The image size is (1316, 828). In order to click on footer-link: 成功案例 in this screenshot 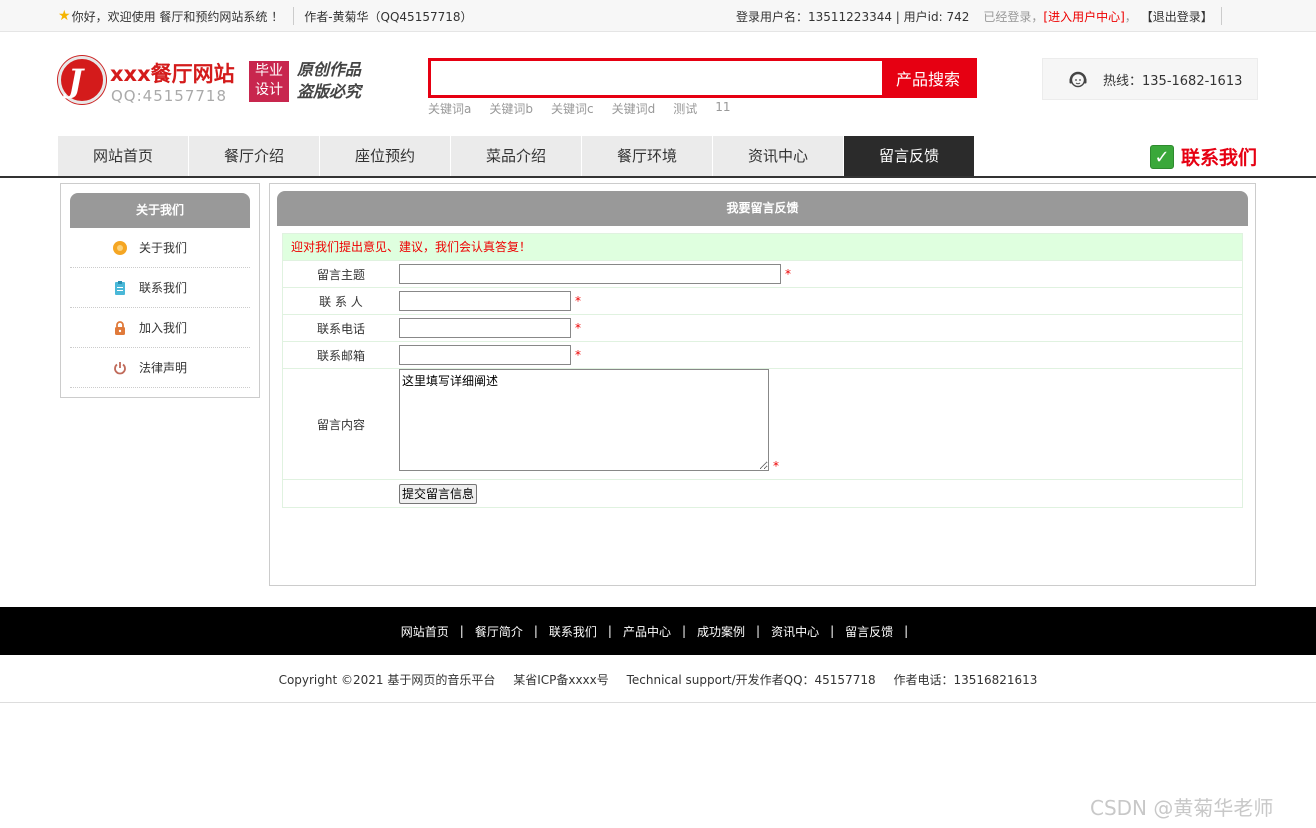, I will do `click(721, 631)`.